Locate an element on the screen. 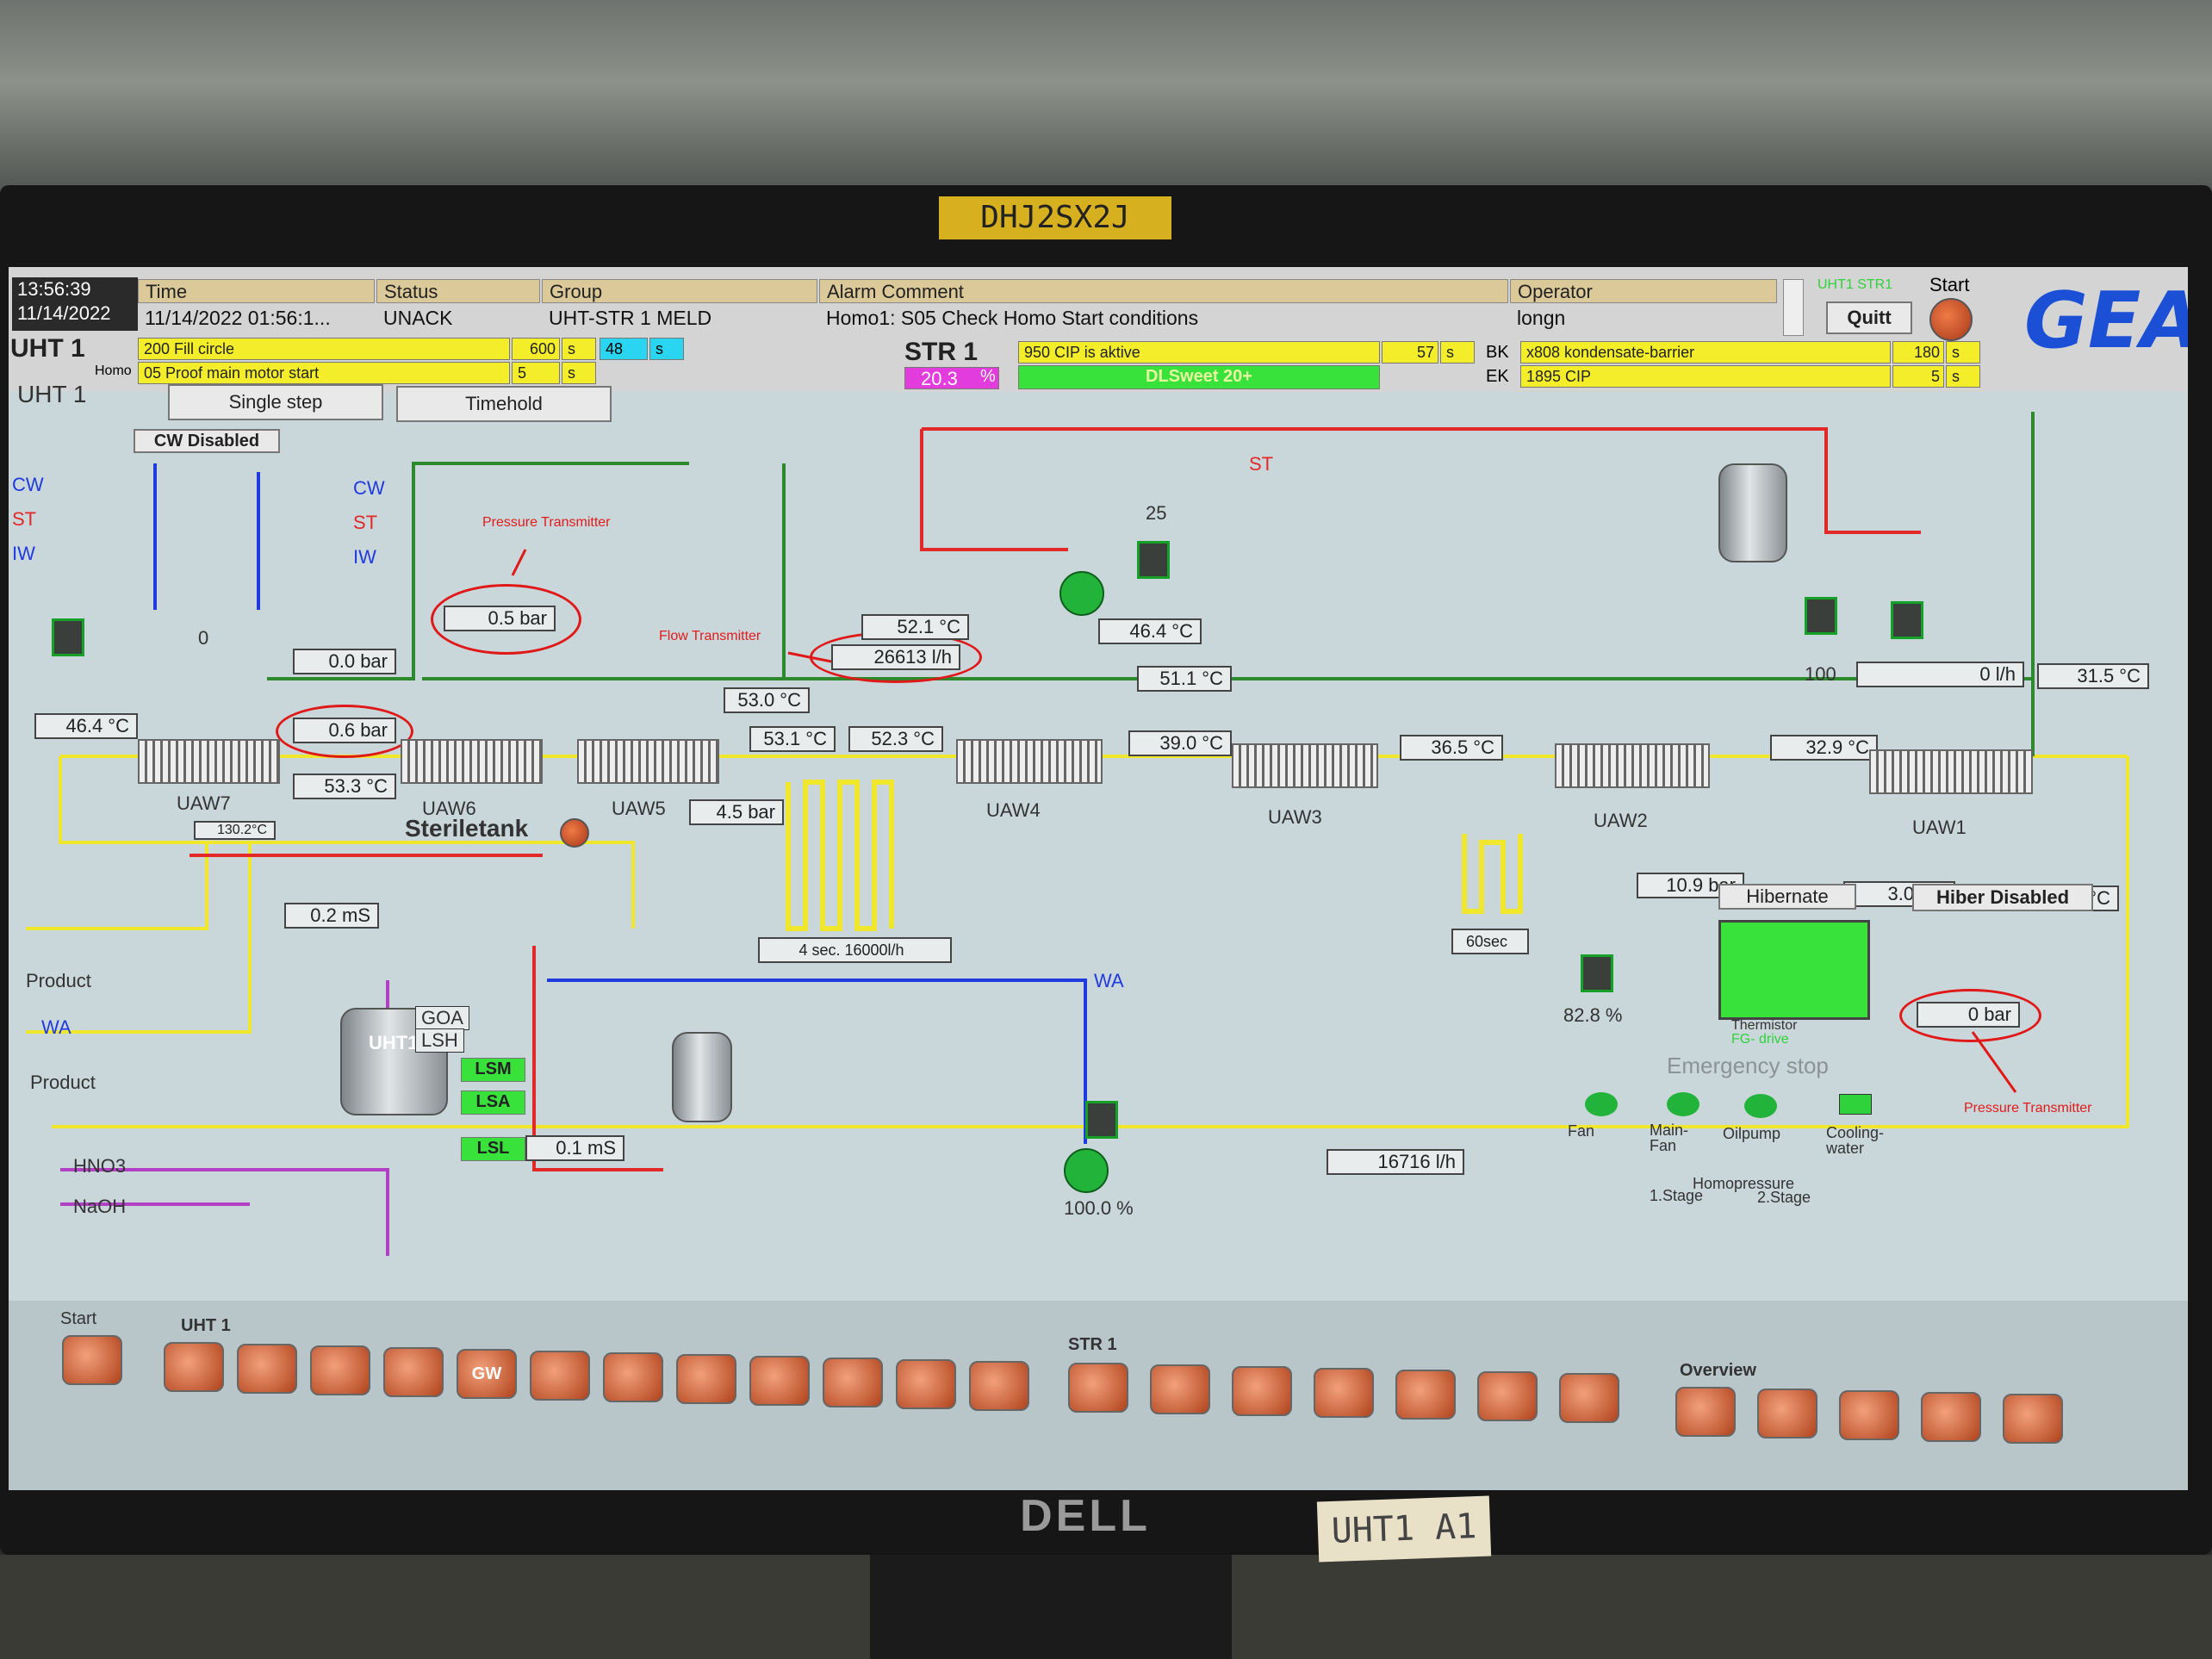 The height and width of the screenshot is (1659, 2212). steriletank-button is located at coordinates (574, 833).